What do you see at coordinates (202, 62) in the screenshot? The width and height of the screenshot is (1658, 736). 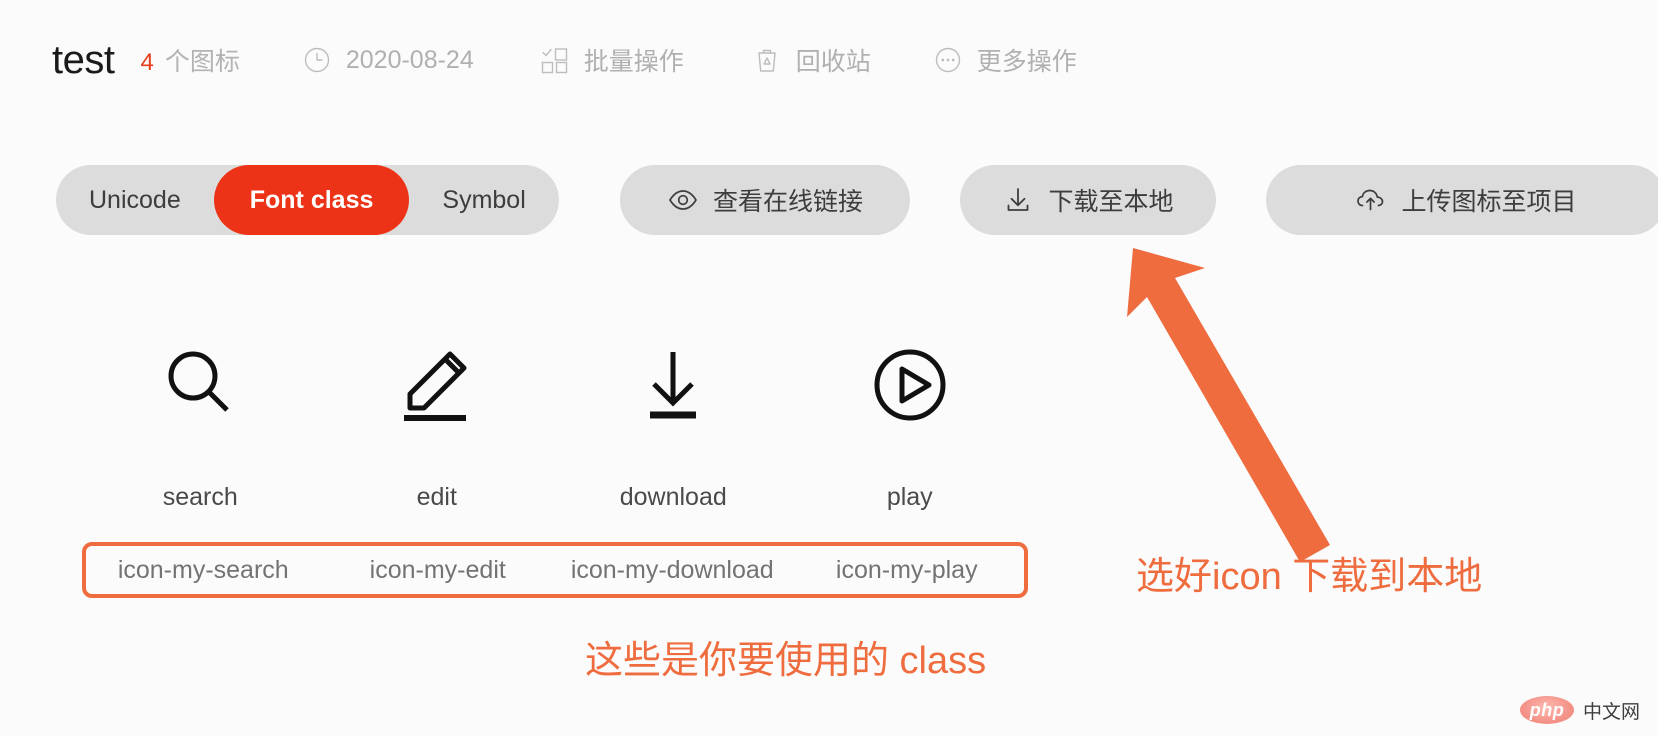 I see `icon-count-label: 个图标` at bounding box center [202, 62].